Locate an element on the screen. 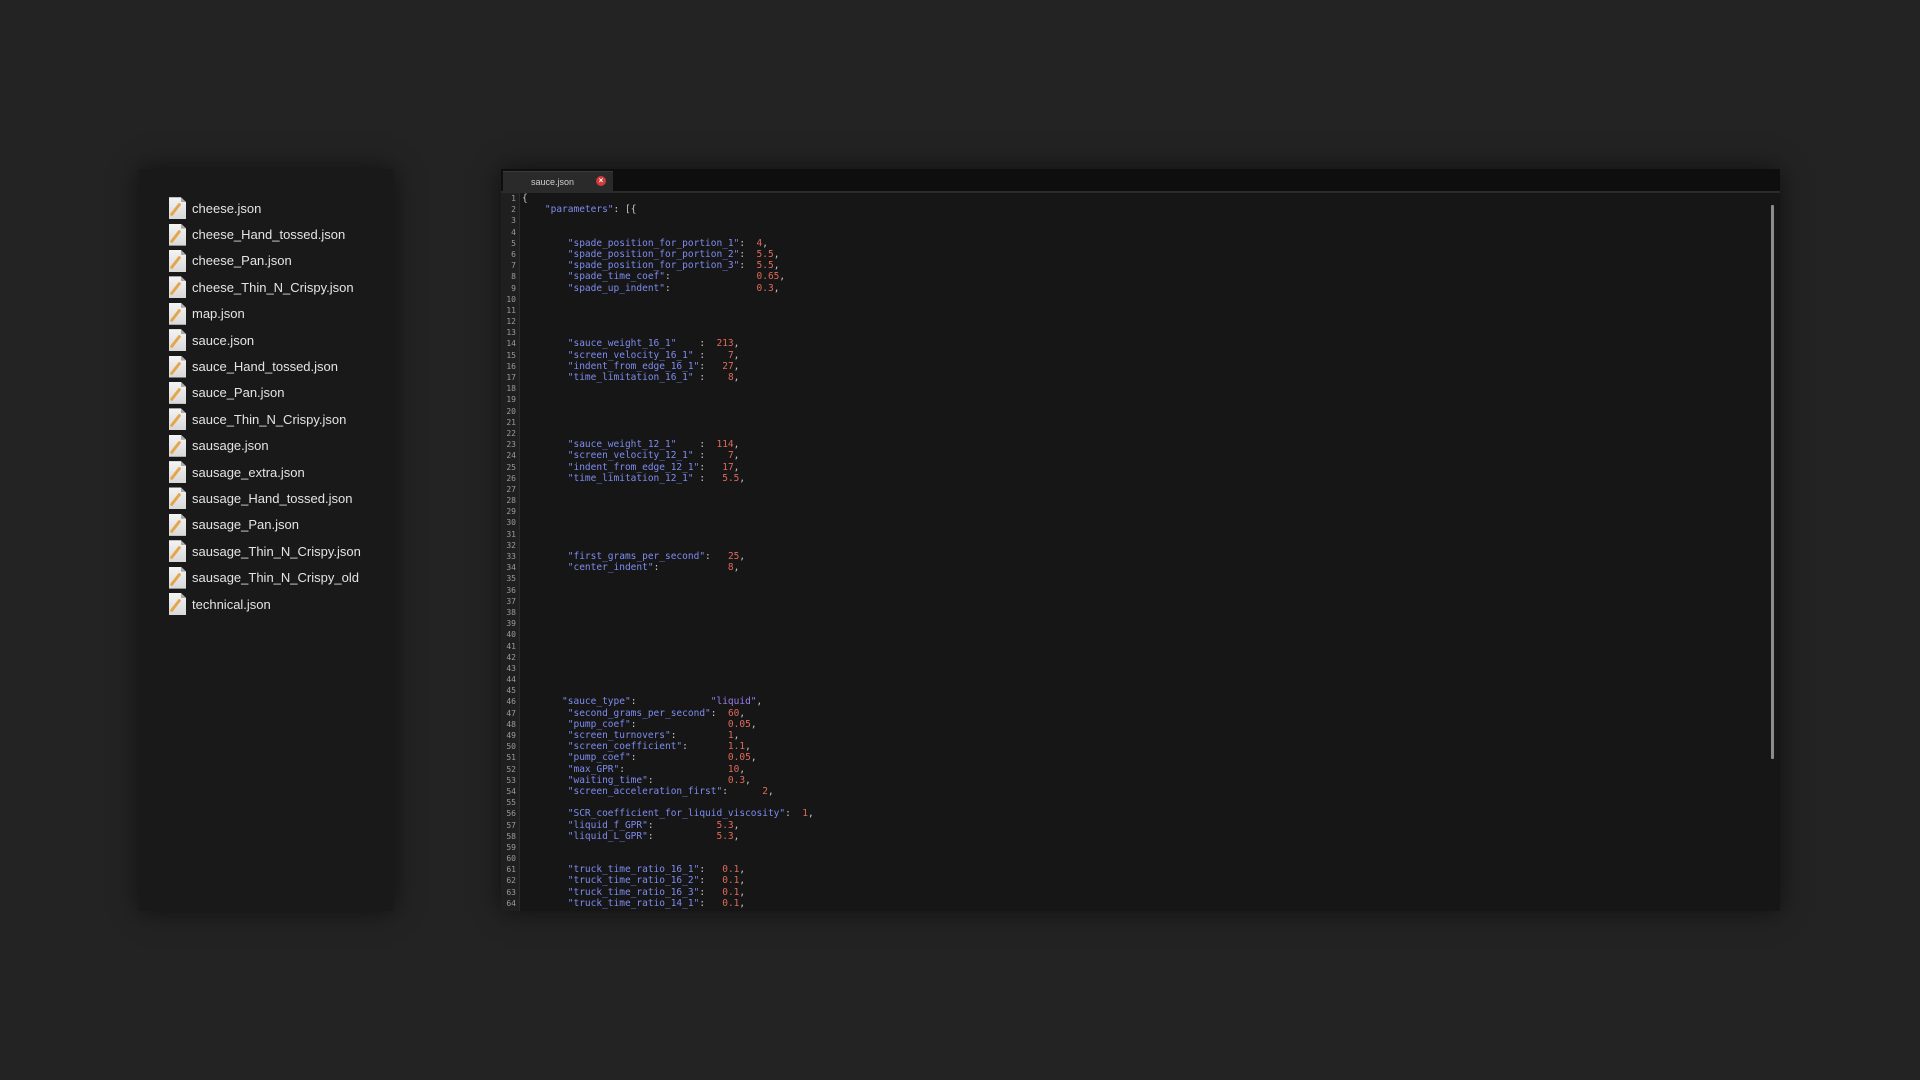 This screenshot has height=1080, width=1920. file-item: sausage_extra.json is located at coordinates (265, 472).